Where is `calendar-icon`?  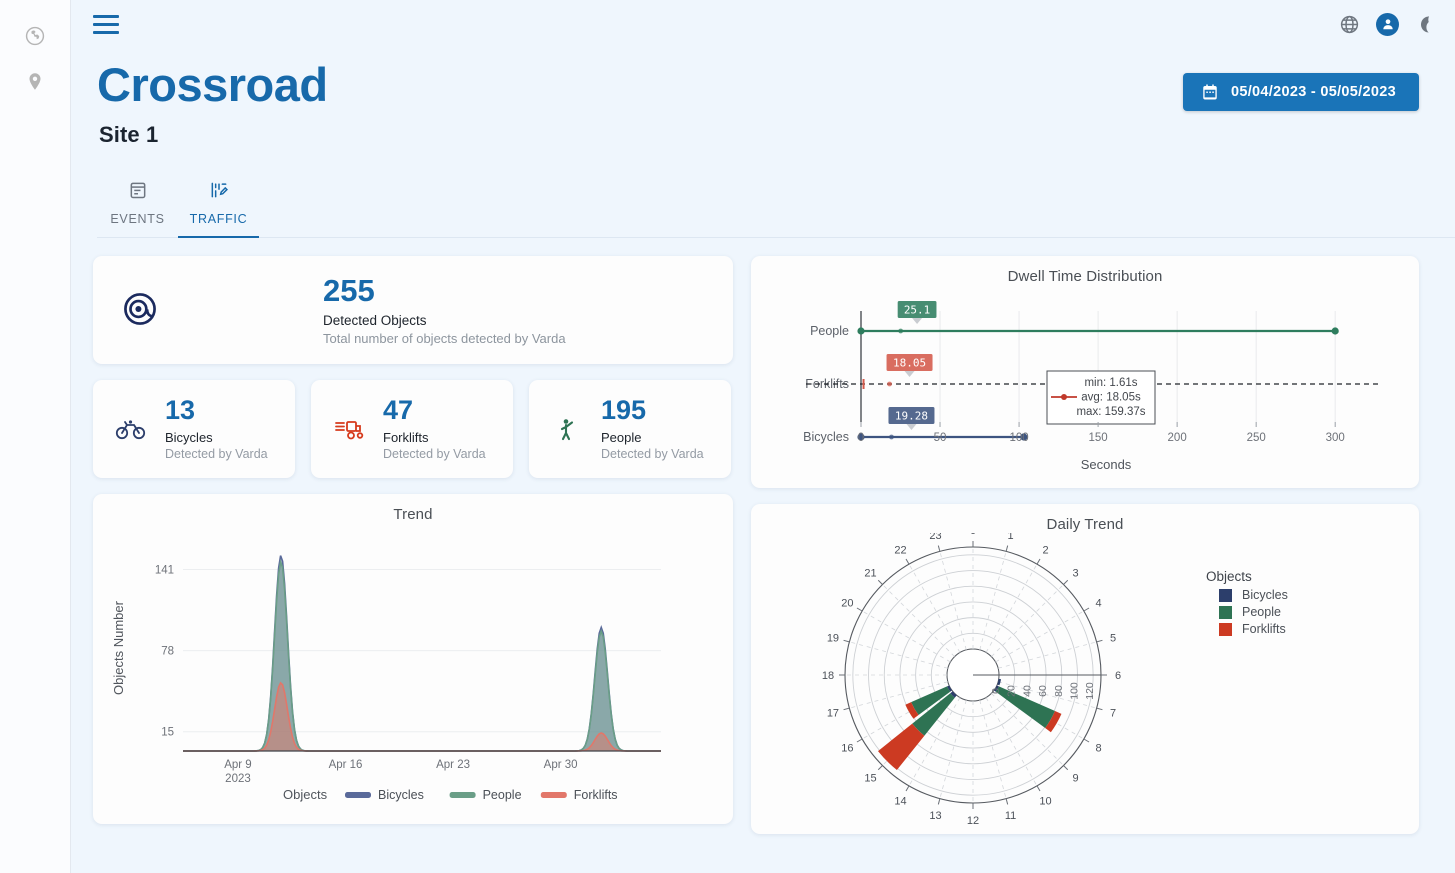 calendar-icon is located at coordinates (1210, 92).